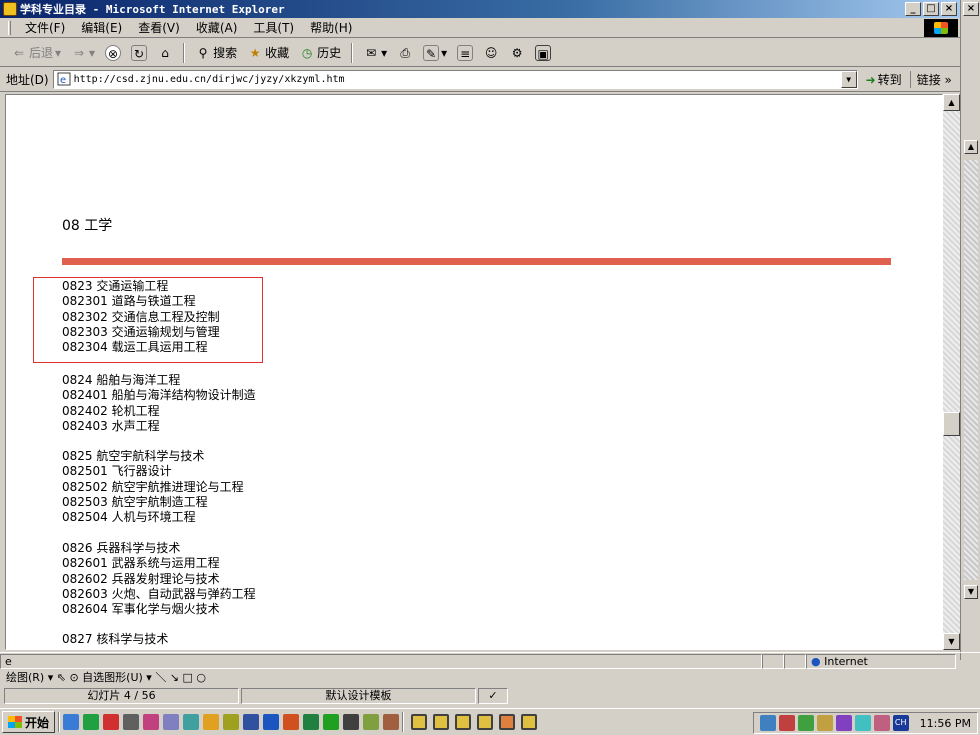  What do you see at coordinates (135, 501) in the screenshot?
I see `discipline-line: 082503 航空宇航制造工程` at bounding box center [135, 501].